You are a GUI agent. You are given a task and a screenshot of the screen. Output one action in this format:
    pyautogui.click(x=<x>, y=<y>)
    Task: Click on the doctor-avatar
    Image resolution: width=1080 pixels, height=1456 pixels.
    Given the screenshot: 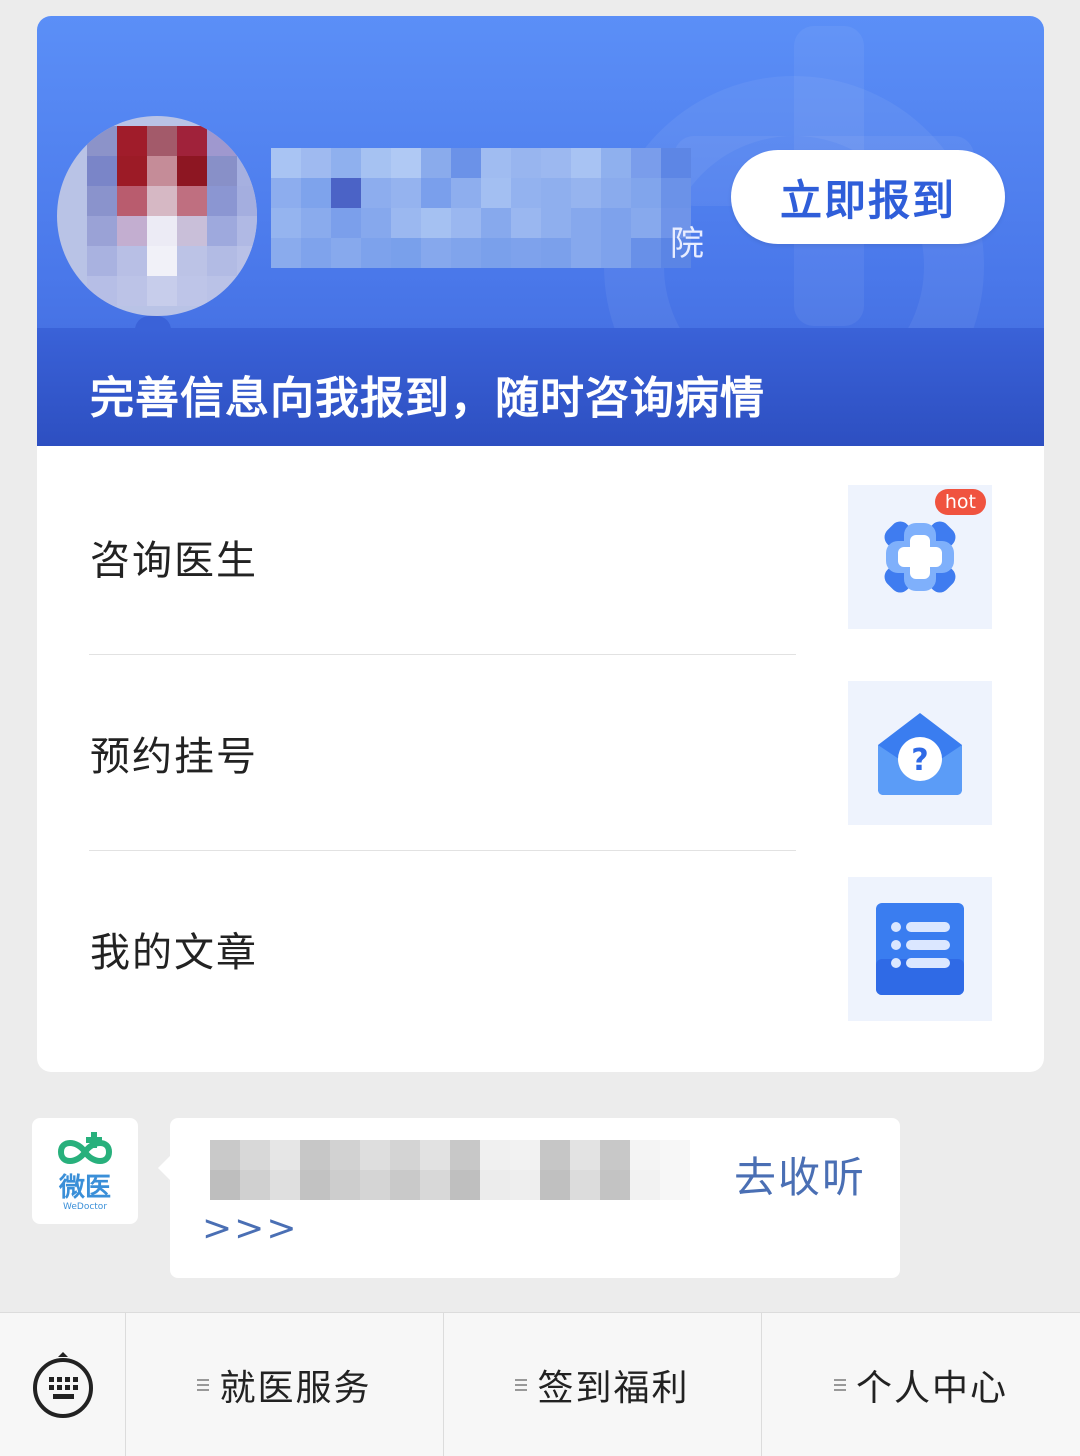 What is the action you would take?
    pyautogui.click(x=157, y=216)
    